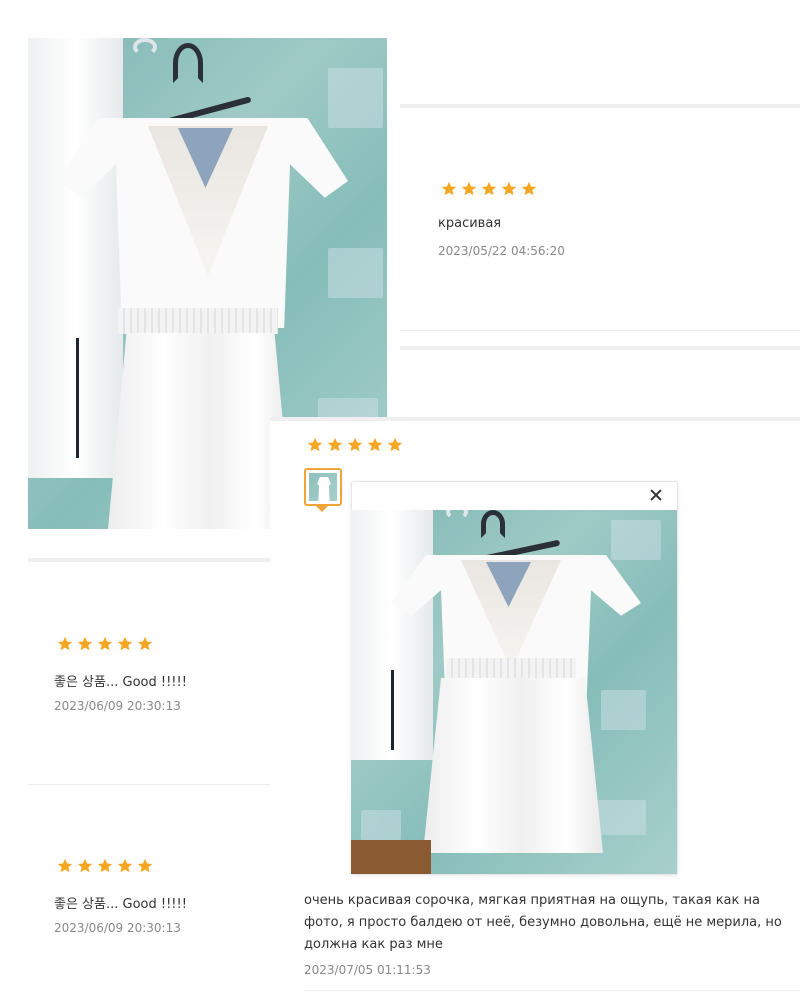 This screenshot has height=1000, width=800. Describe the element at coordinates (391, 857) in the screenshot. I see `wooden-floor` at that location.